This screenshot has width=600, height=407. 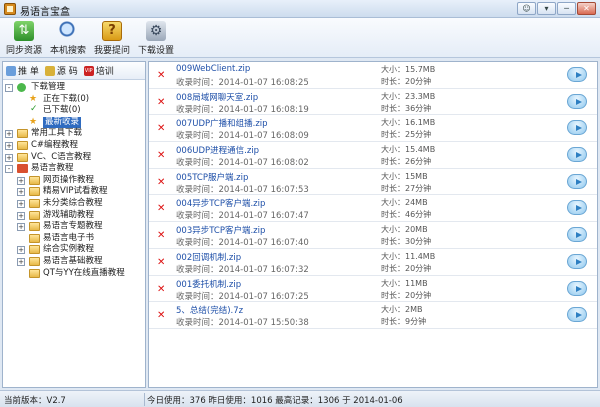 I want to click on local-search-button: 本机搜索, so click(x=68, y=38).